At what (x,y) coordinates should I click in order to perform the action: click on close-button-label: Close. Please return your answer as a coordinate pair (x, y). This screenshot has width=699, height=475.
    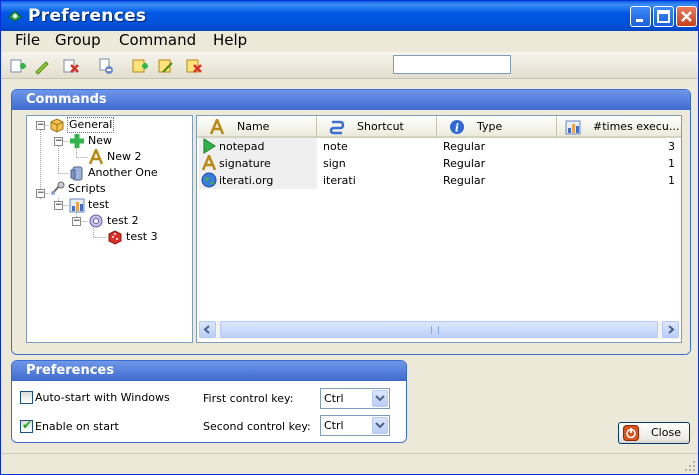
    Looking at the image, I should click on (666, 432).